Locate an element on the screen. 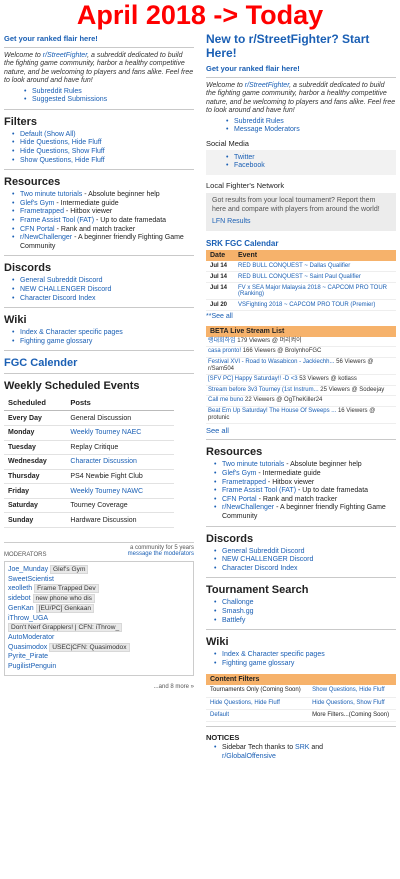 The height and width of the screenshot is (879, 400). see-all-streams-link: See all is located at coordinates (301, 430).